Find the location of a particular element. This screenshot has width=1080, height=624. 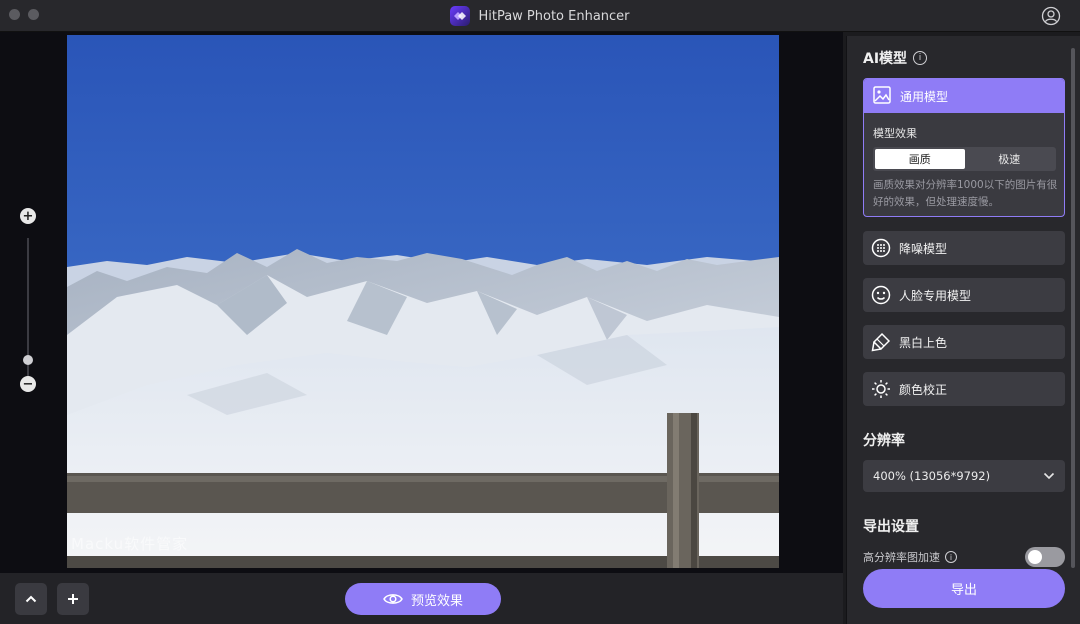

model-label-colorize: 黑白上色 is located at coordinates (923, 342).